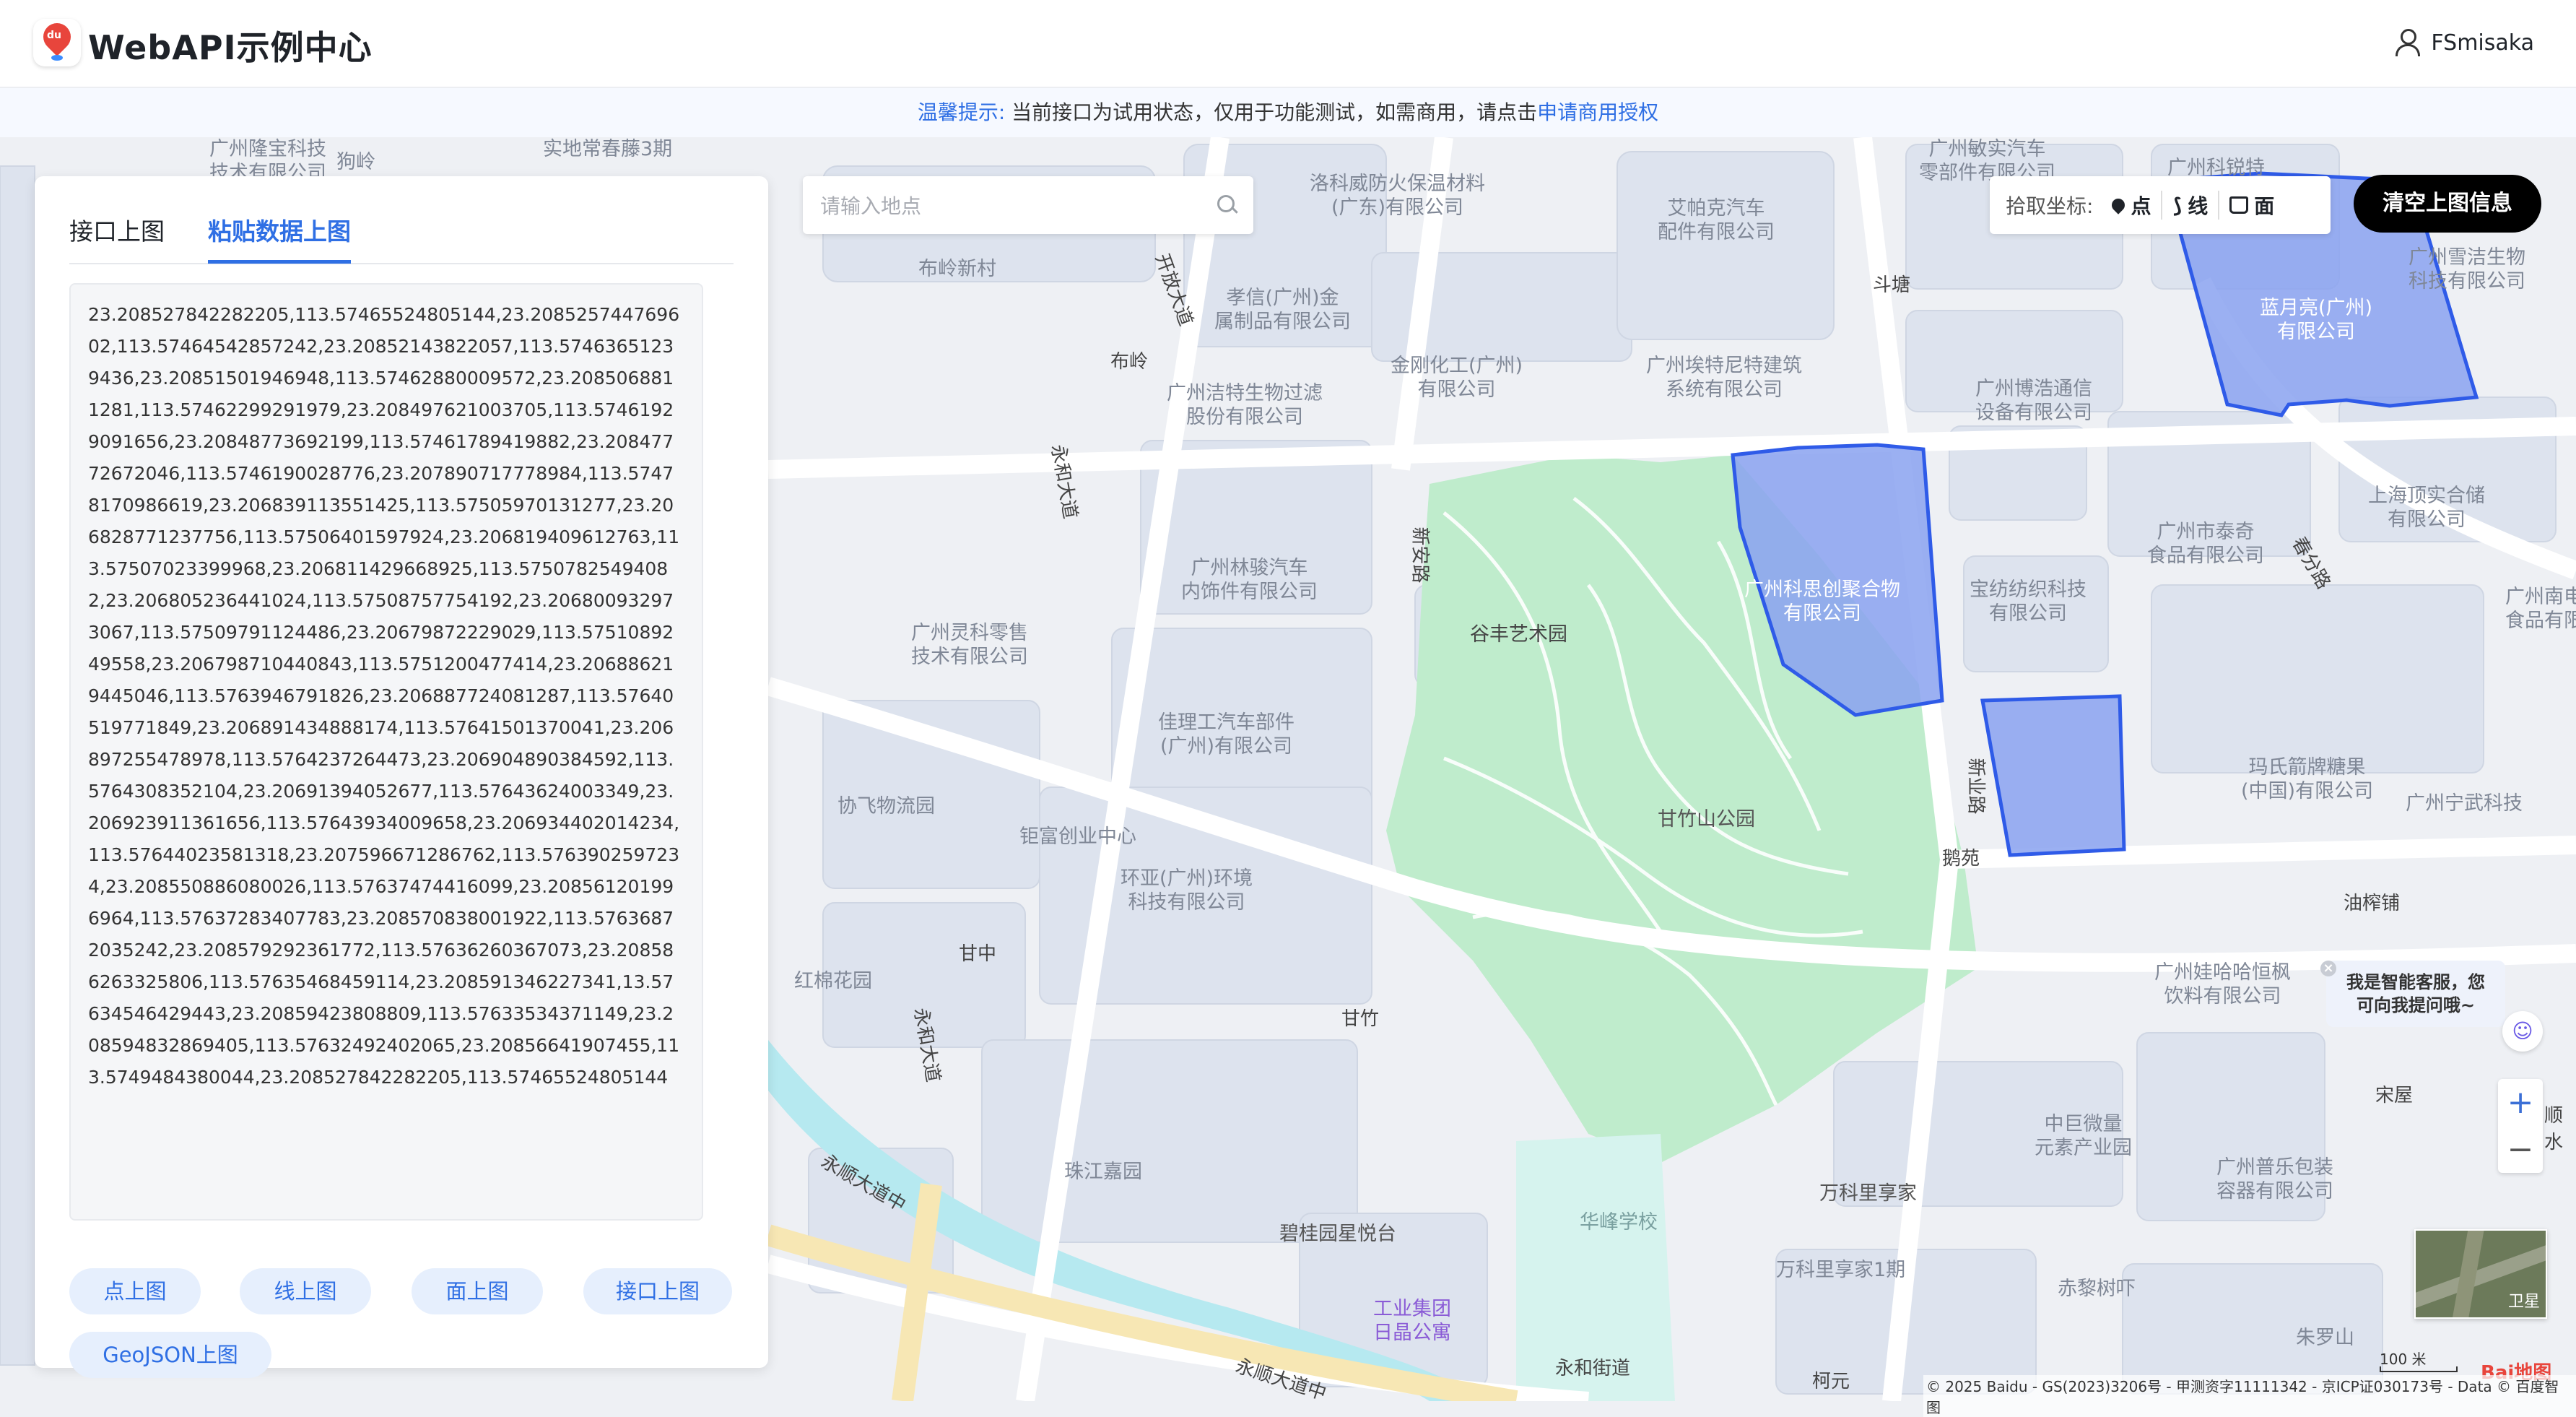 This screenshot has height=1417, width=2576. I want to click on place-search-box, so click(1028, 205).